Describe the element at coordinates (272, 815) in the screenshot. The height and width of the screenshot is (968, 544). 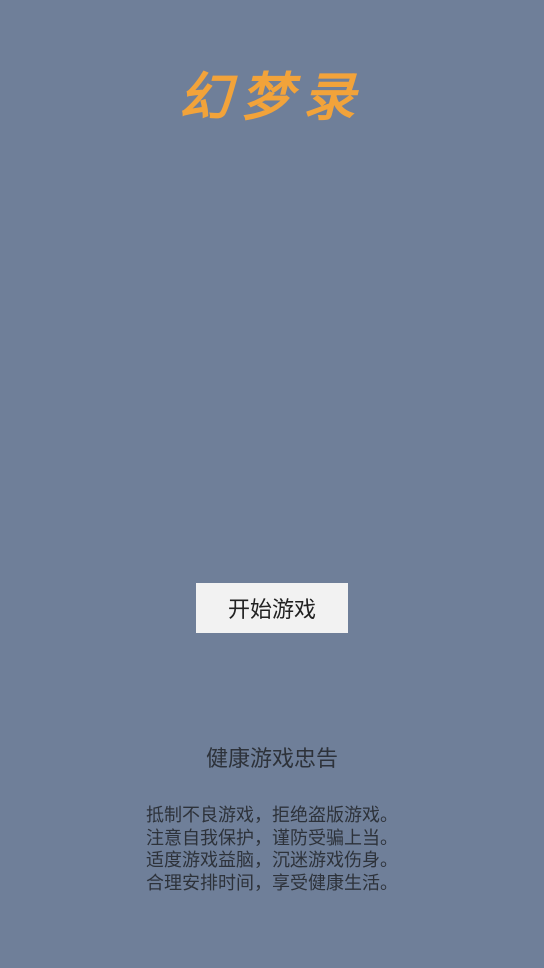
I see `health-notice-line: 抵制不良游戏，拒绝盗版游戏。` at that location.